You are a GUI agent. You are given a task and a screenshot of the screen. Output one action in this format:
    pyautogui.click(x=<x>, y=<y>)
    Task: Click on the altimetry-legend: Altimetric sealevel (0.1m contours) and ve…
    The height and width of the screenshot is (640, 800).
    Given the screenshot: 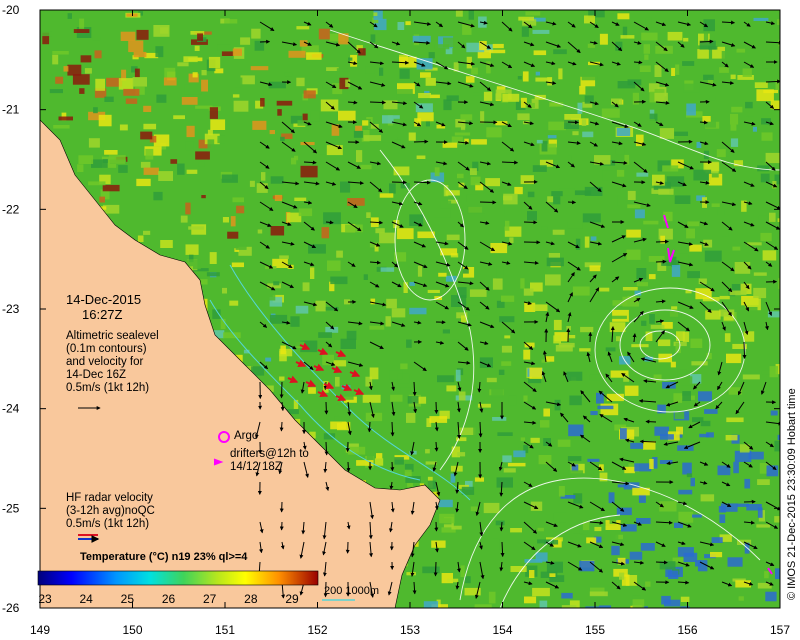 What is the action you would take?
    pyautogui.click(x=112, y=362)
    